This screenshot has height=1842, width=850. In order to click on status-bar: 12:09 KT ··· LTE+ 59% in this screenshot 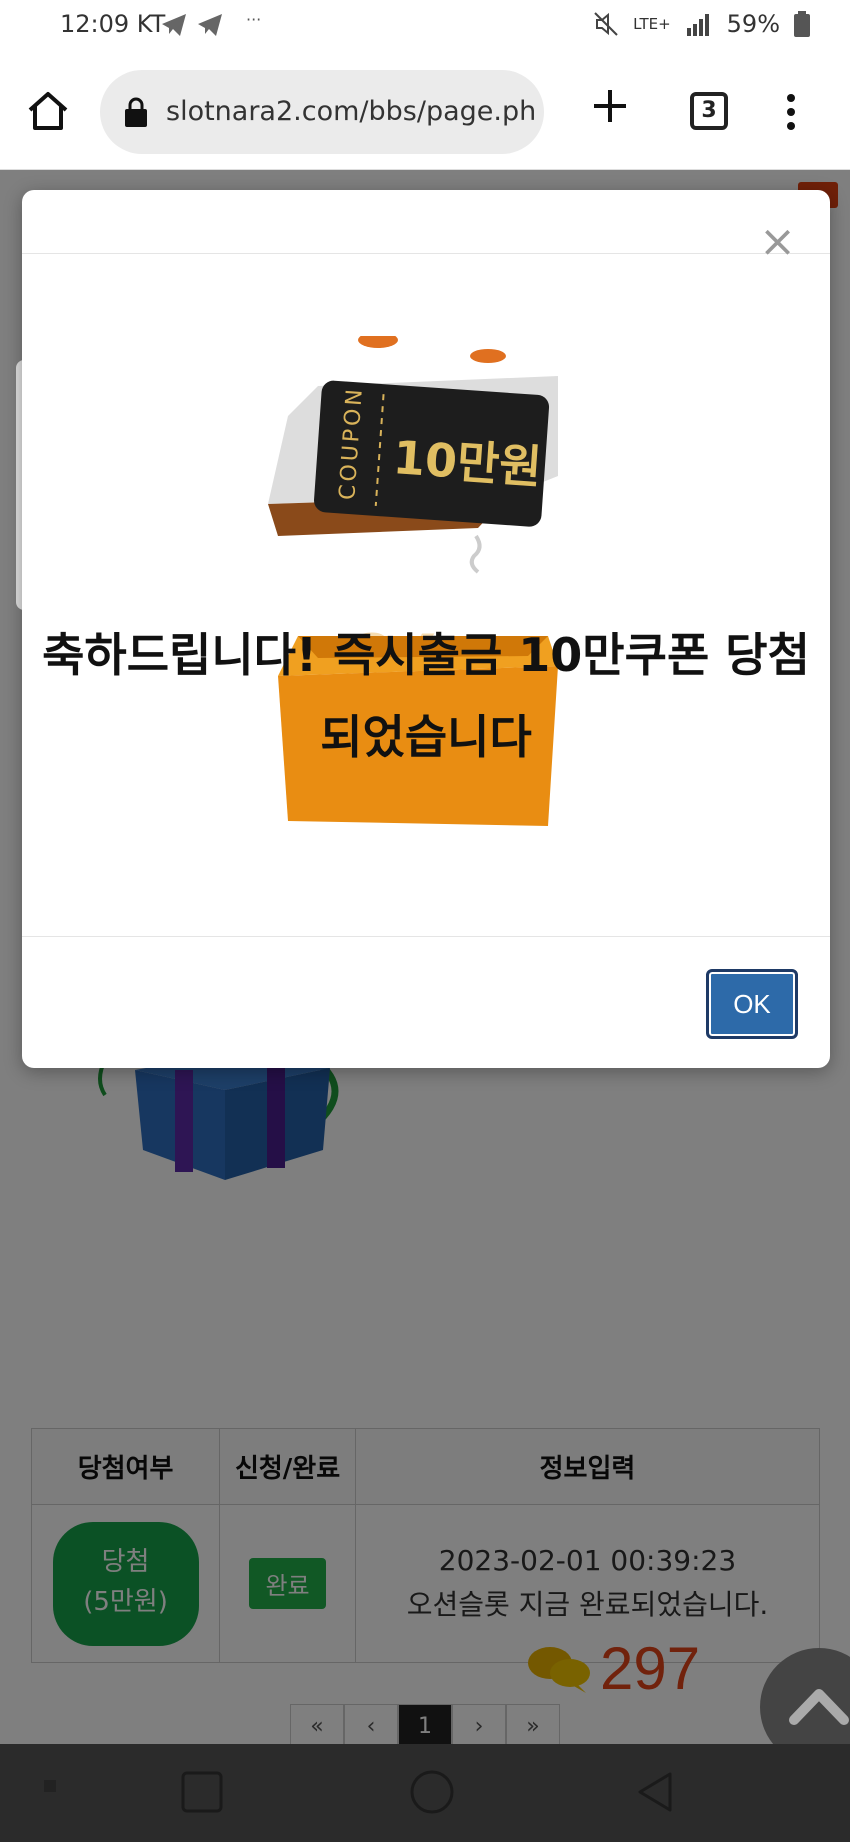, I will do `click(425, 28)`.